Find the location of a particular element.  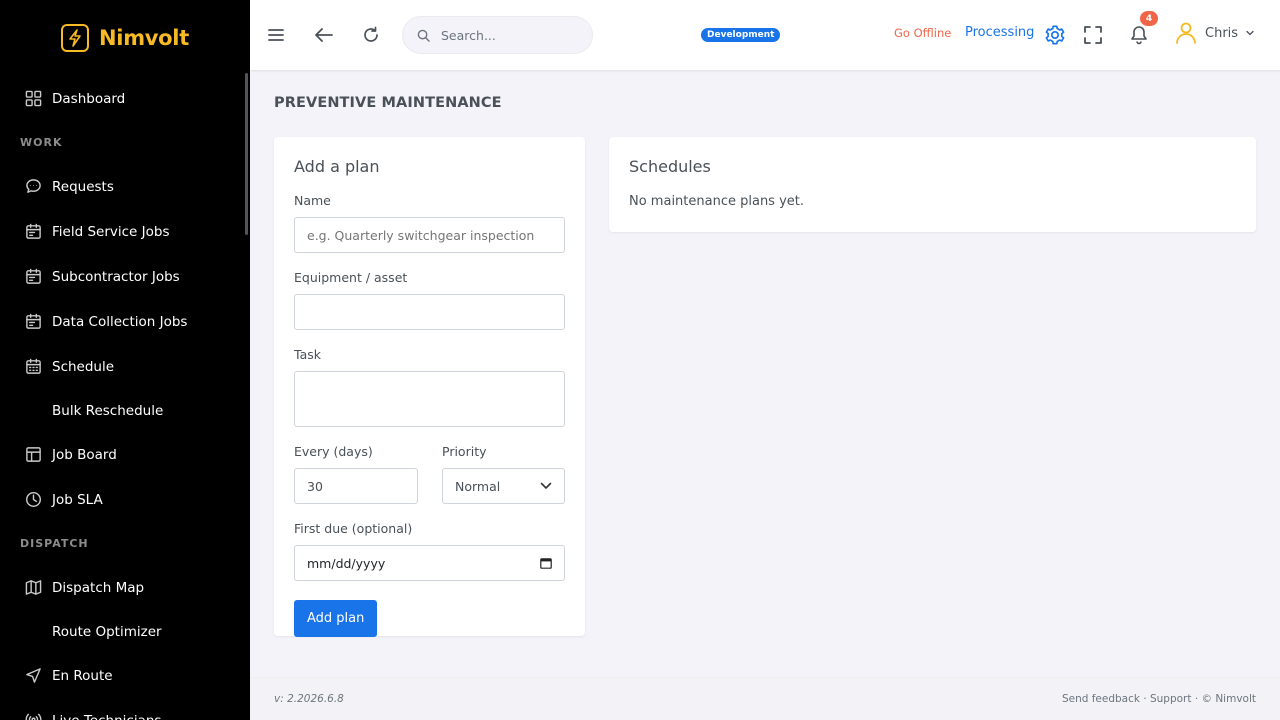

sidebar-item-label: Route Optimizer is located at coordinates (107, 631).